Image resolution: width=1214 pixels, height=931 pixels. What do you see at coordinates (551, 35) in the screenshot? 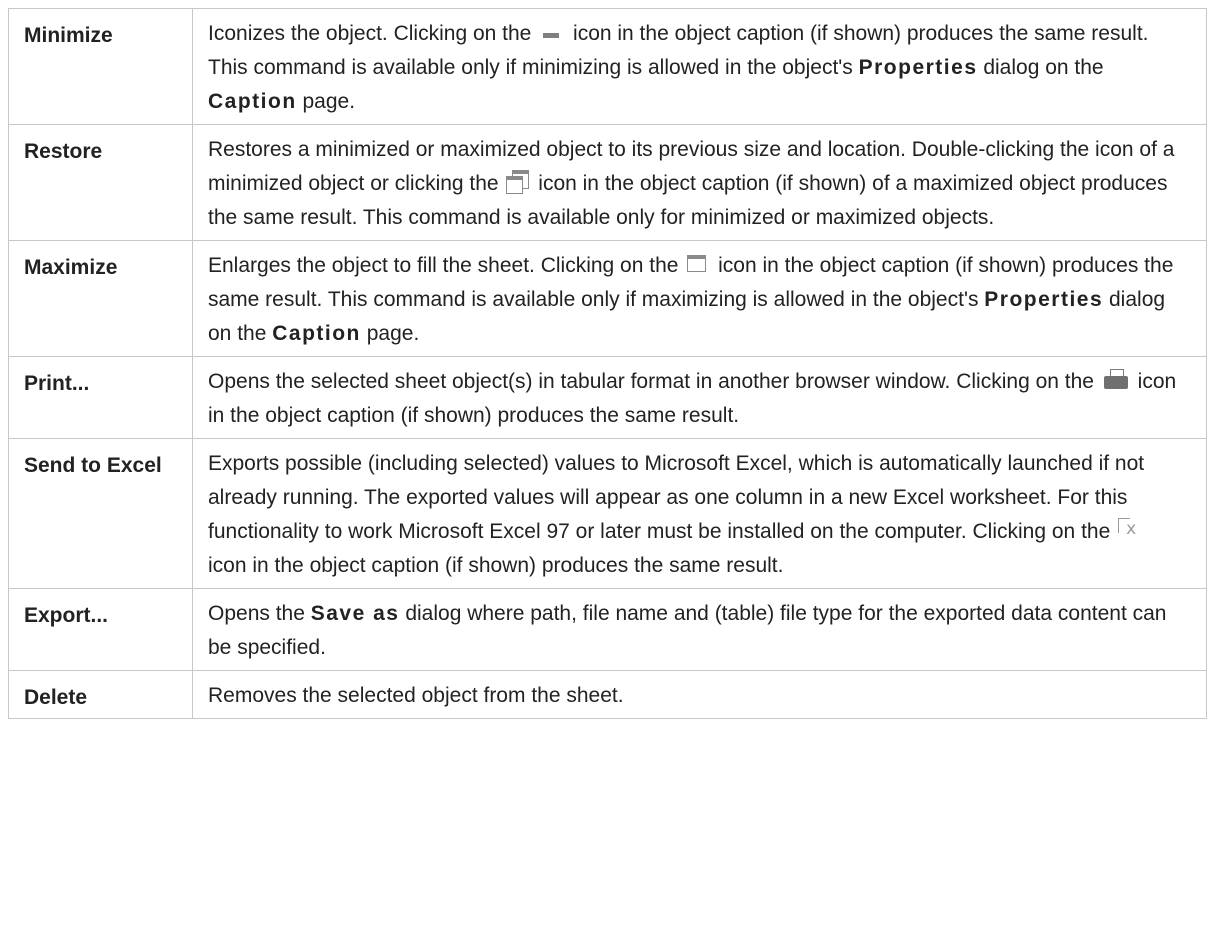
I see `minimize-icon` at bounding box center [551, 35].